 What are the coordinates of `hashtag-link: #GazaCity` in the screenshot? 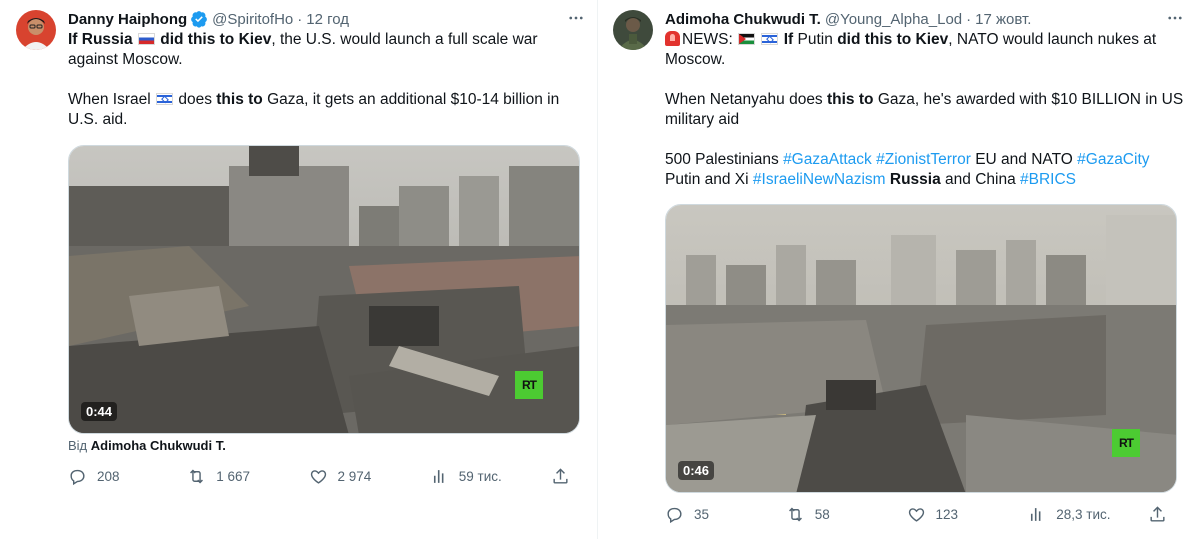 It's located at (1113, 159).